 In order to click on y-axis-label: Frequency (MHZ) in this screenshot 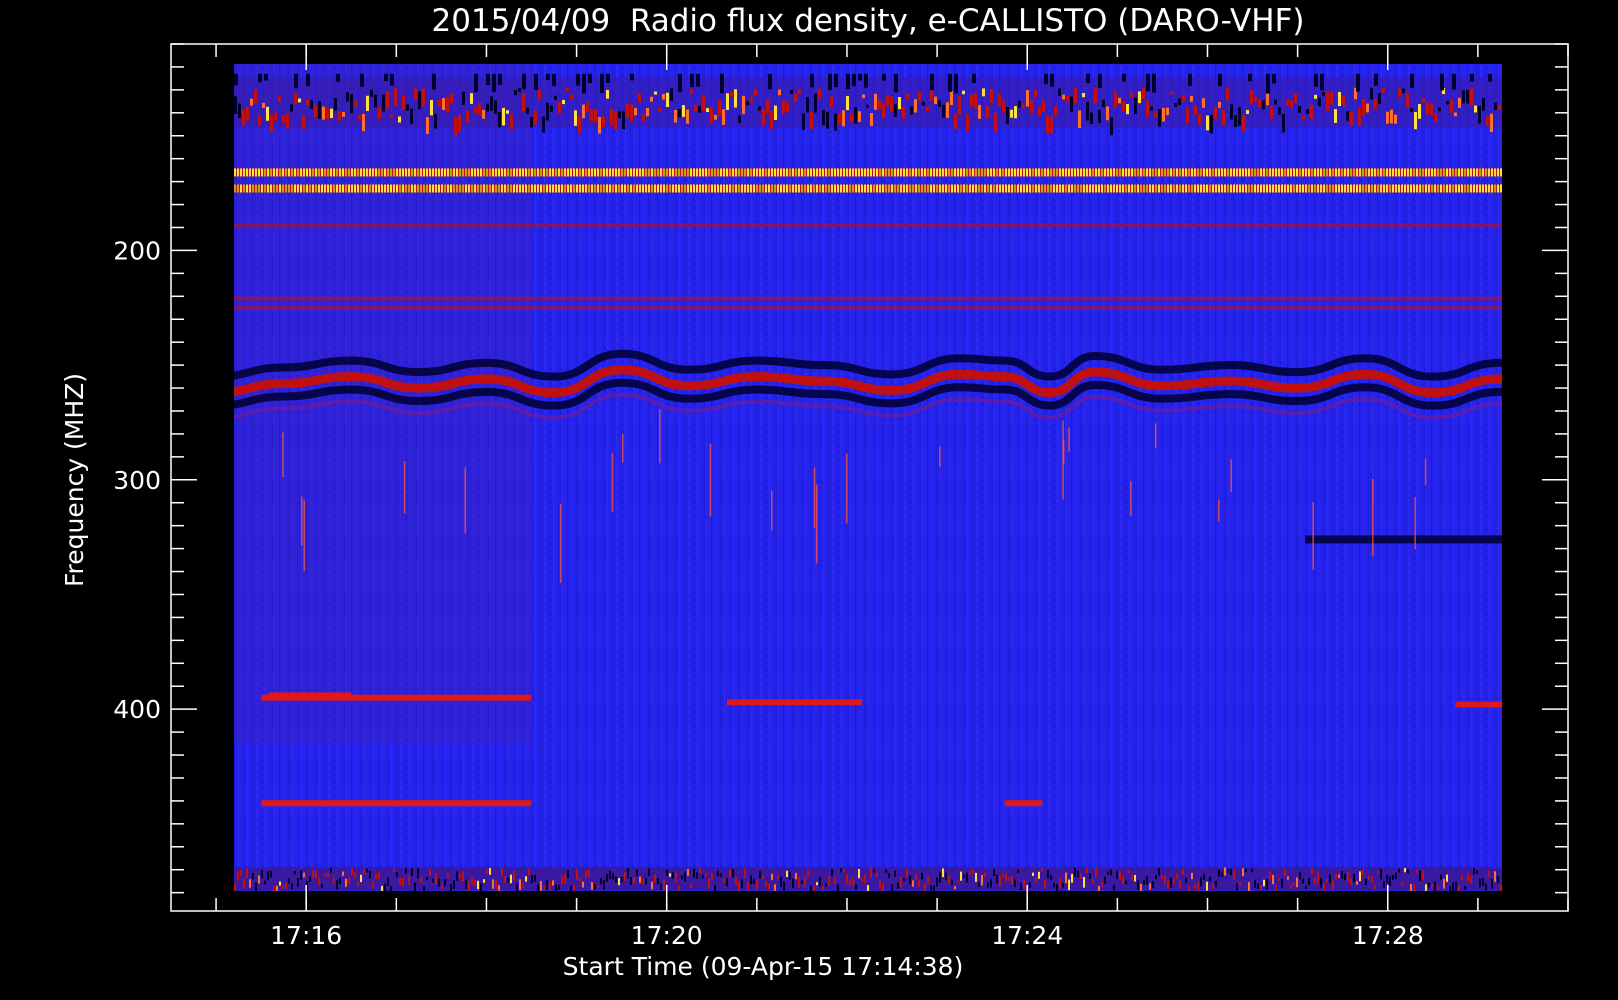, I will do `click(74, 480)`.